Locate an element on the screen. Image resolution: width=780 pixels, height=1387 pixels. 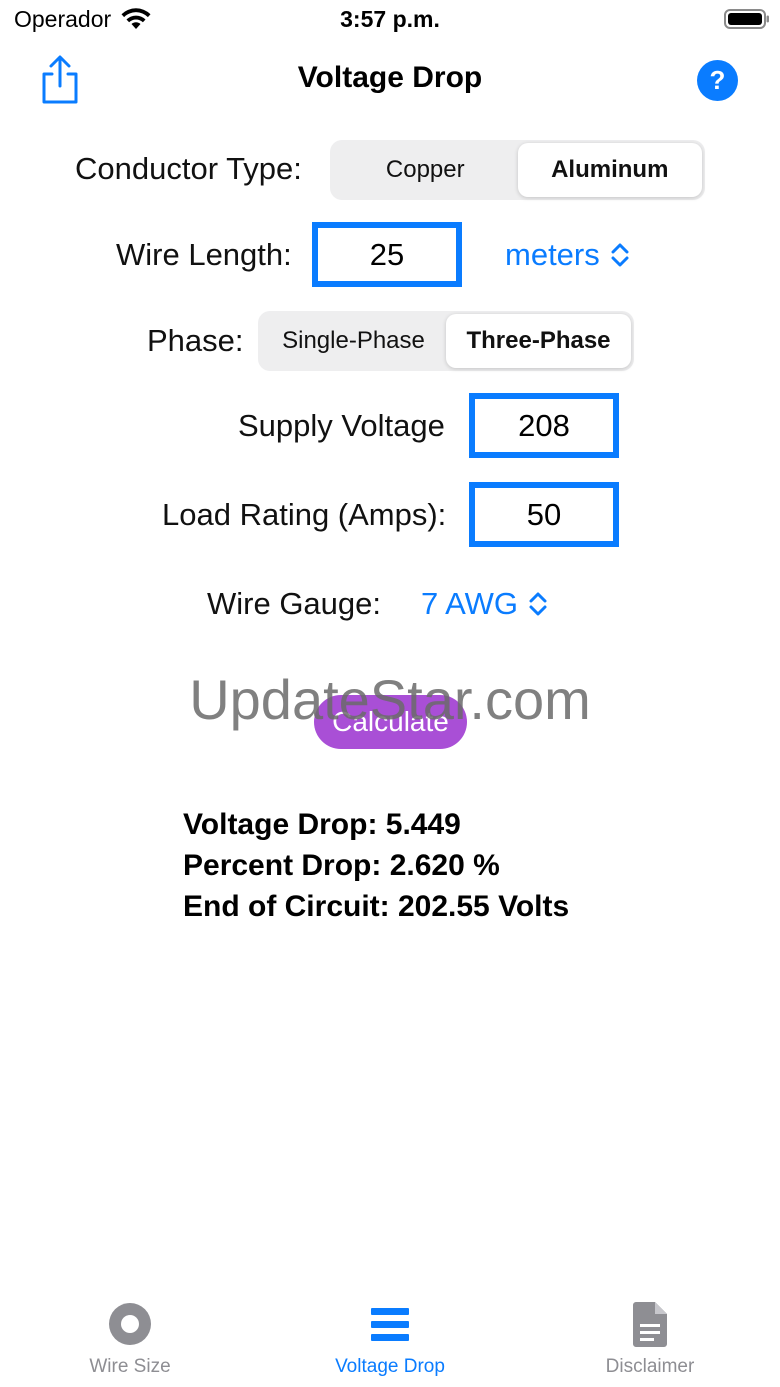
conductor-type-label: Conductor Type: is located at coordinates (188, 168).